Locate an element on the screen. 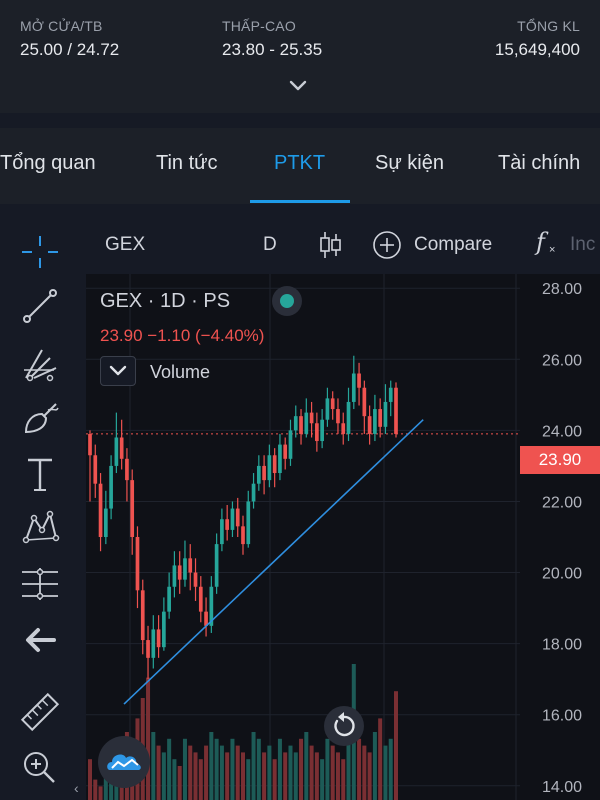  open-average-value: 25.00 / 24.72 is located at coordinates (70, 49).